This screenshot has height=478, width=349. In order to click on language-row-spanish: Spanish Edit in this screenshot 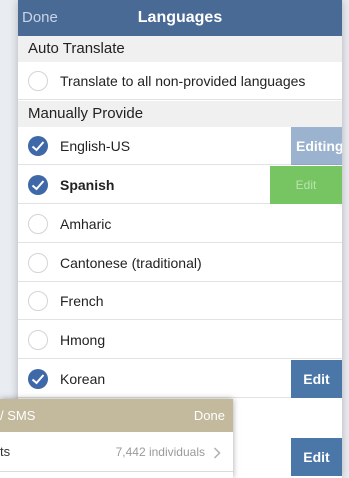, I will do `click(180, 185)`.